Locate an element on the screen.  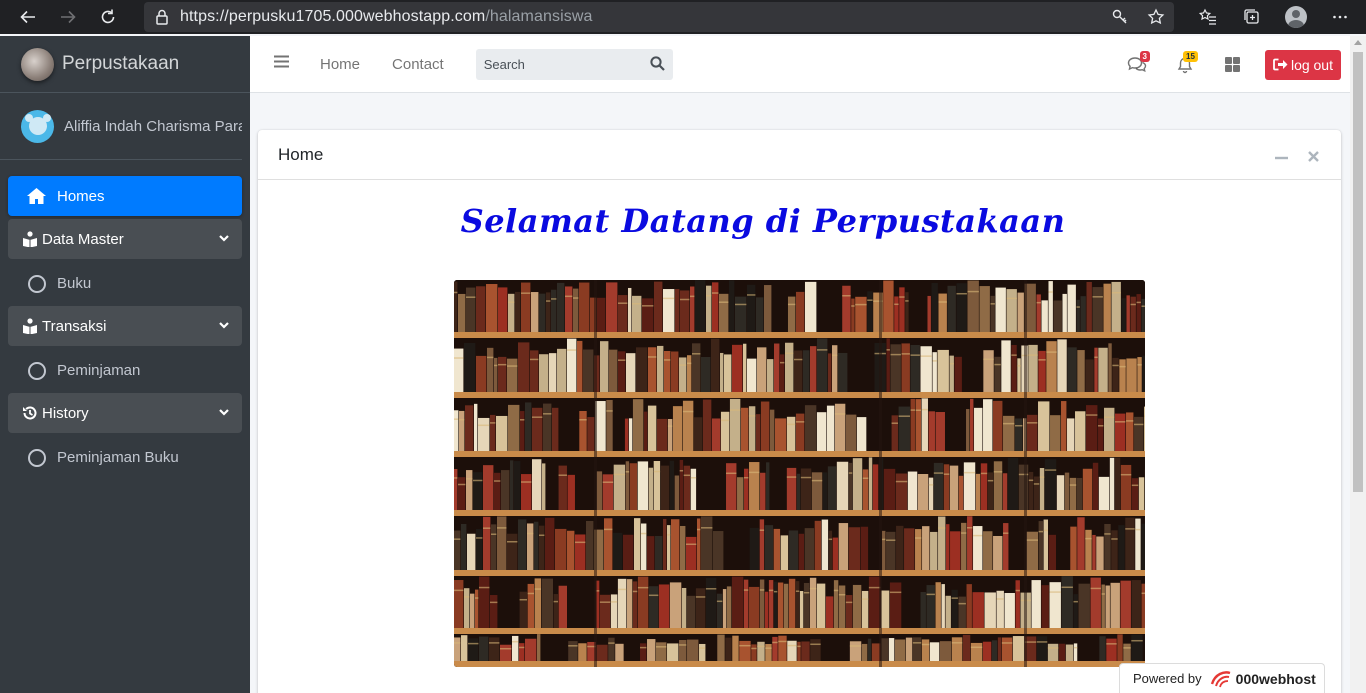
apps-grid-button is located at coordinates (1233, 65).